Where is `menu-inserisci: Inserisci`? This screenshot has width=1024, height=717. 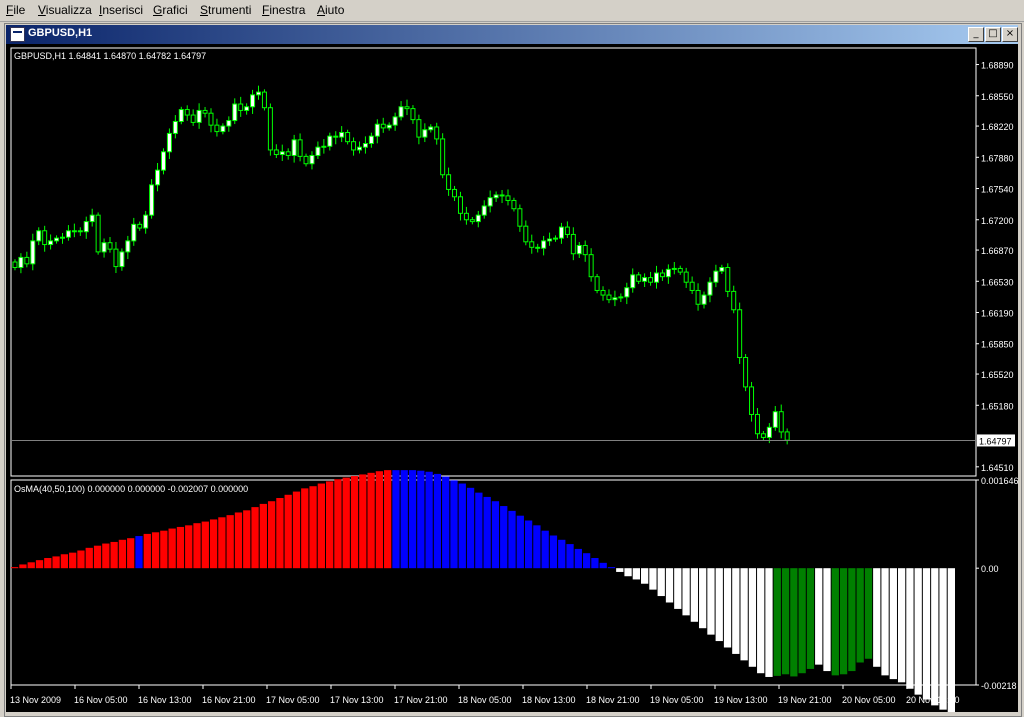
menu-inserisci: Inserisci is located at coordinates (121, 10).